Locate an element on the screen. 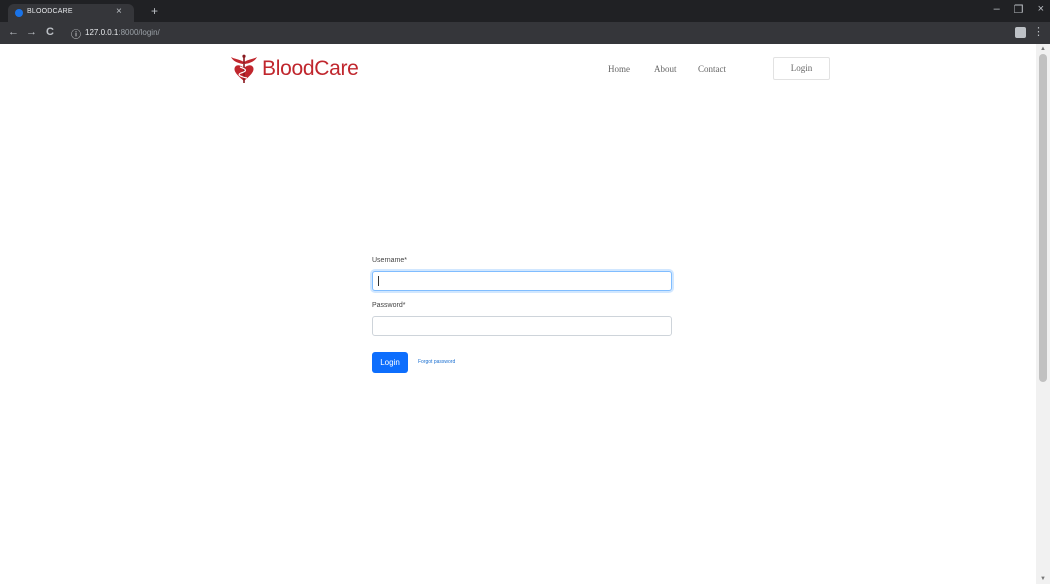 The width and height of the screenshot is (1050, 584). nav-contact-link: Contact is located at coordinates (712, 69).